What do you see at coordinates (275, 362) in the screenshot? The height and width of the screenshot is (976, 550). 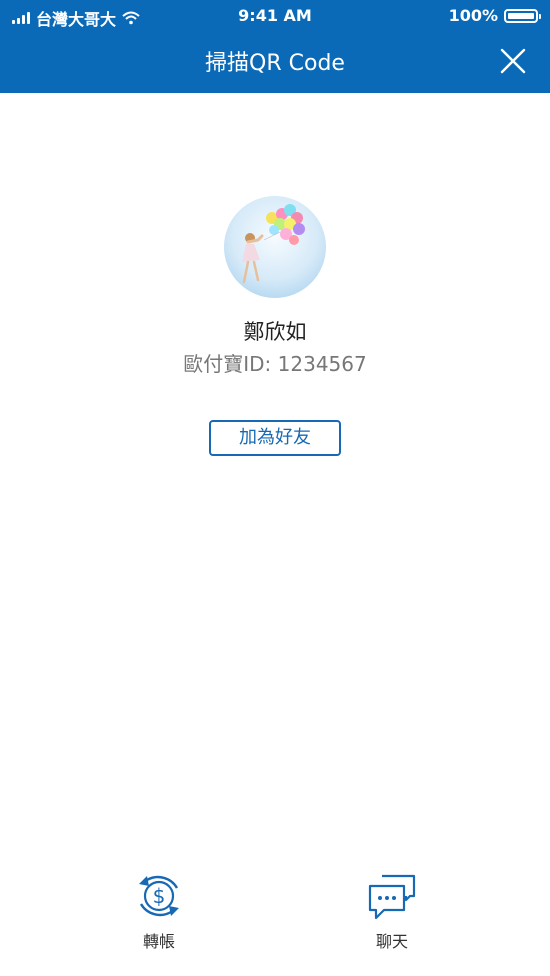 I see `user-id: 歐付寶ID: 1234567` at bounding box center [275, 362].